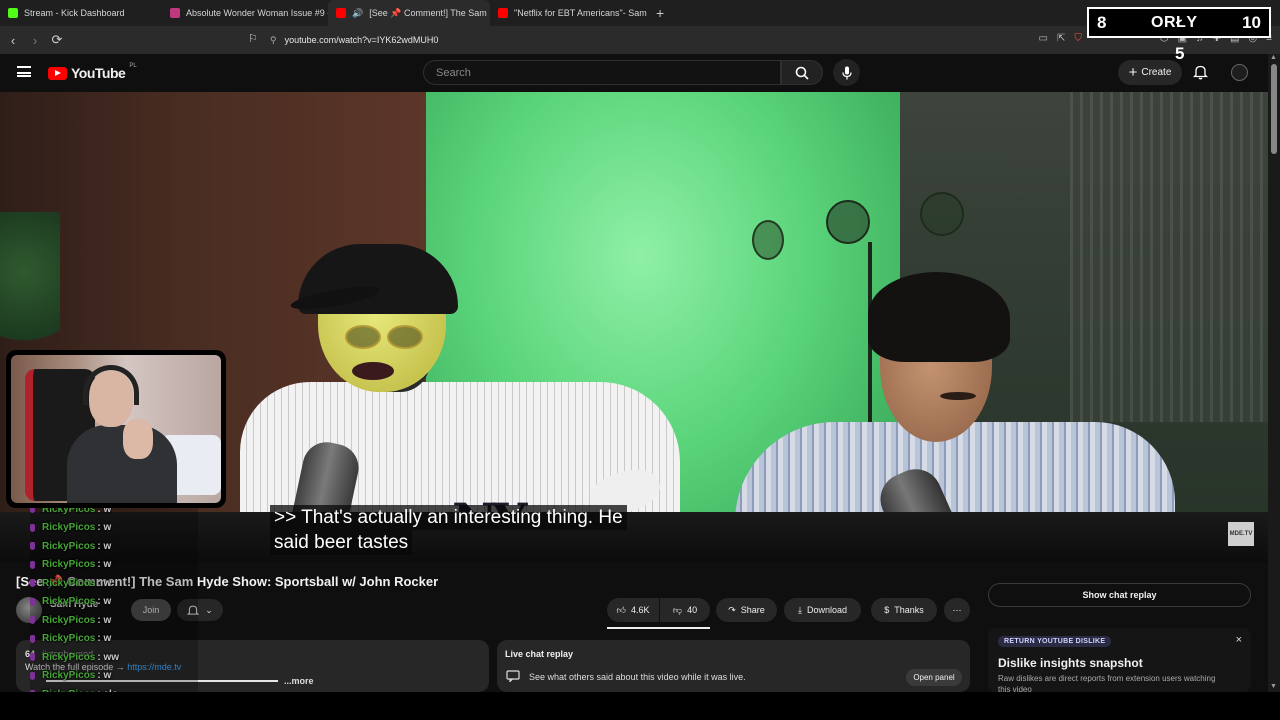  I want to click on browser-tab: Absolute Wonder Woman Issue #9 -, so click(245, 13).